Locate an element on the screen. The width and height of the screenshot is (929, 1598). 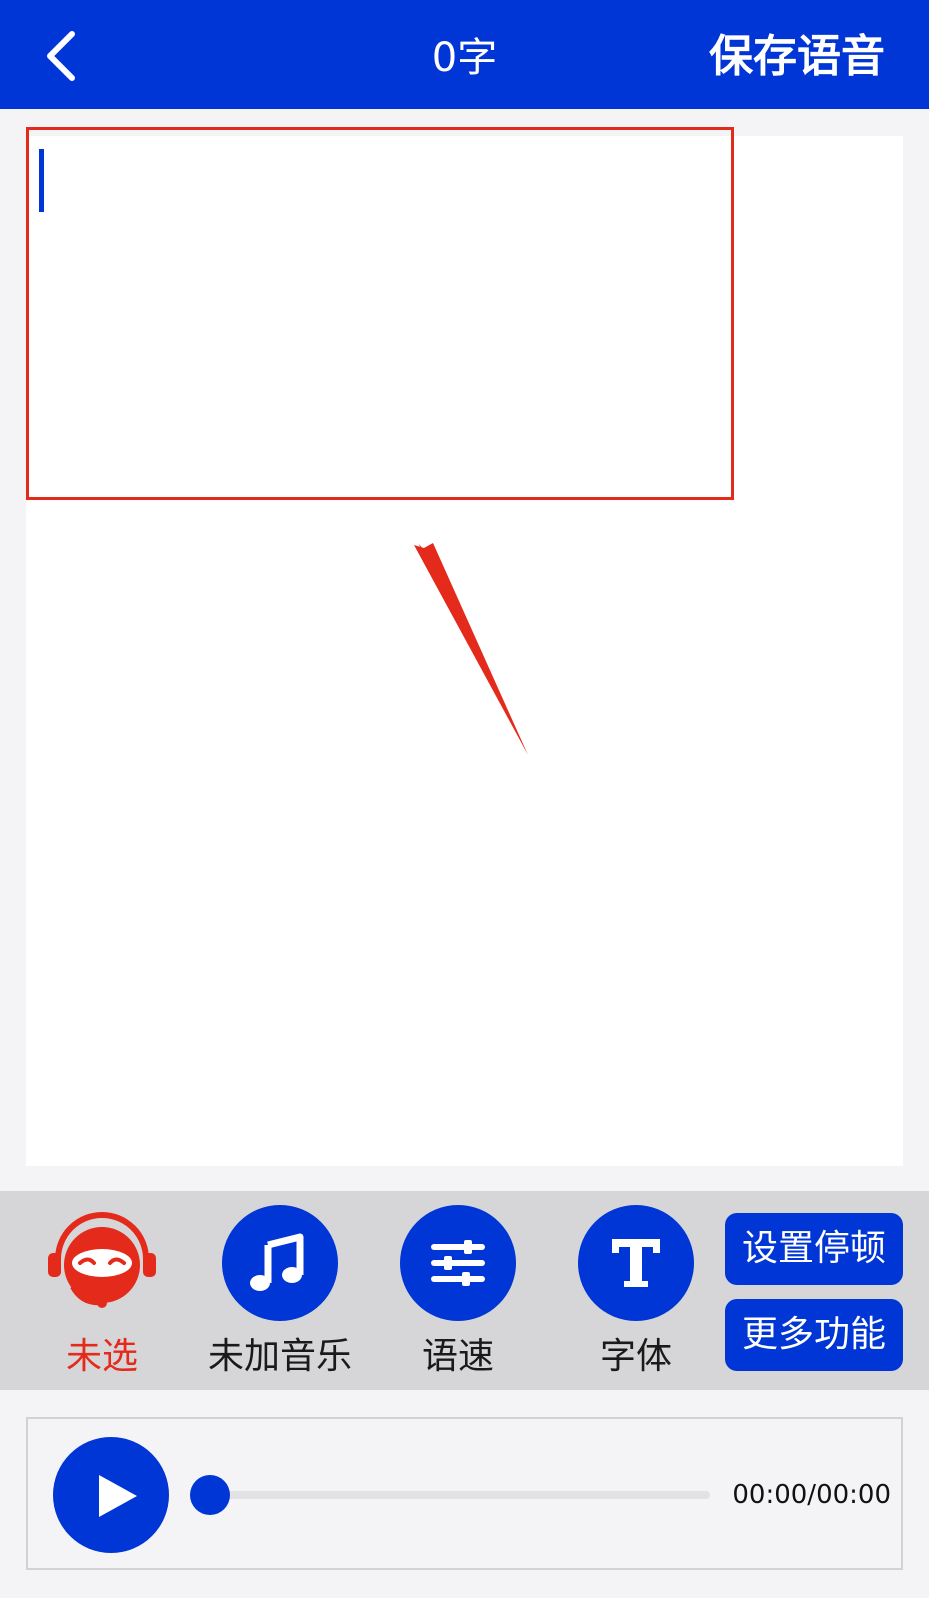
playback-time: 00:00/00:00 is located at coordinates (811, 1495).